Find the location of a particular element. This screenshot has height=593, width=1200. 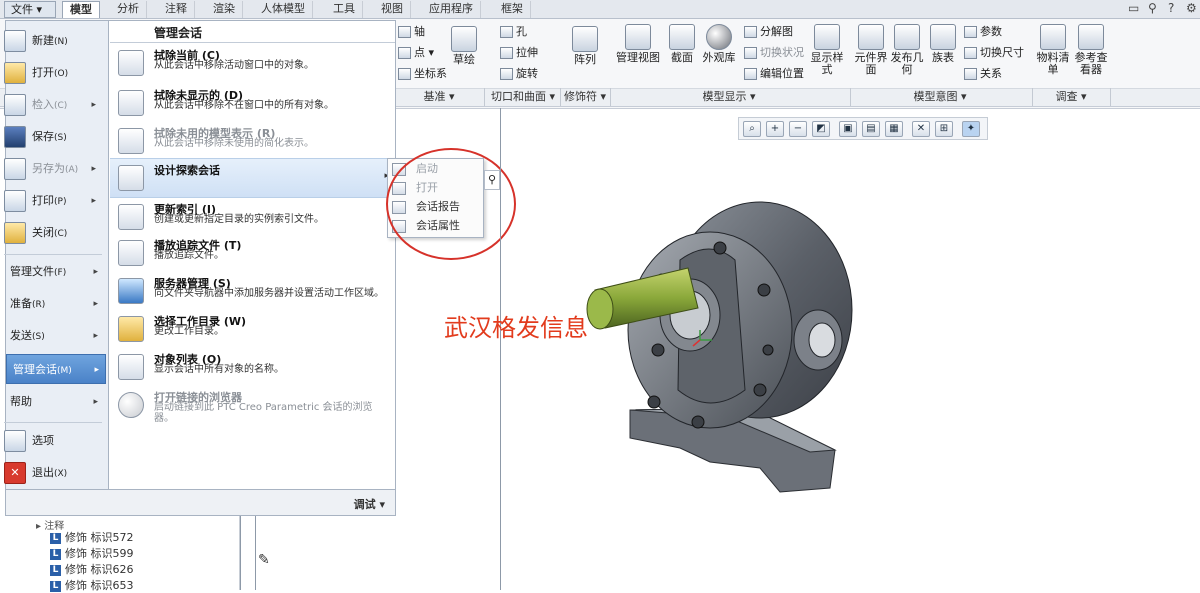

tab-analysis: 分析 is located at coordinates (128, 9).